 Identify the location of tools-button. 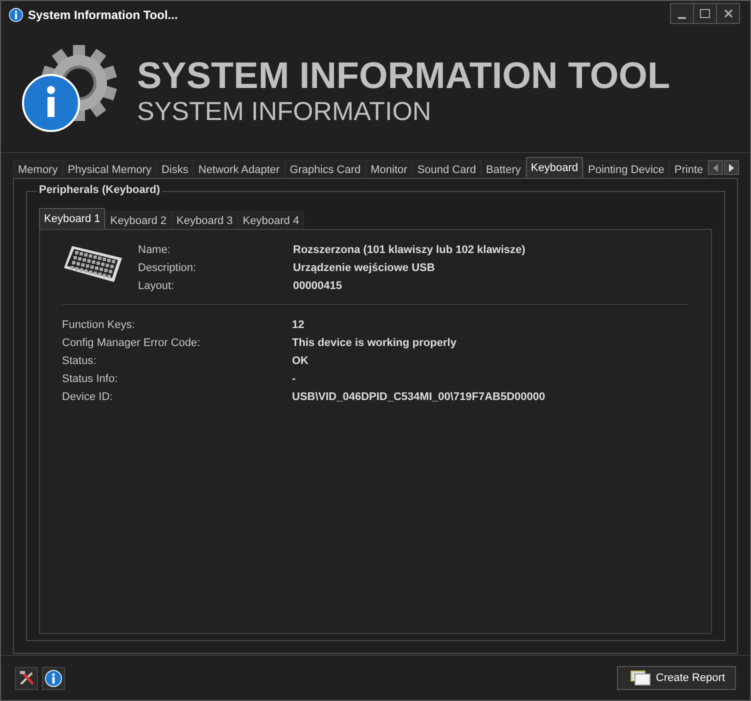
(26, 678).